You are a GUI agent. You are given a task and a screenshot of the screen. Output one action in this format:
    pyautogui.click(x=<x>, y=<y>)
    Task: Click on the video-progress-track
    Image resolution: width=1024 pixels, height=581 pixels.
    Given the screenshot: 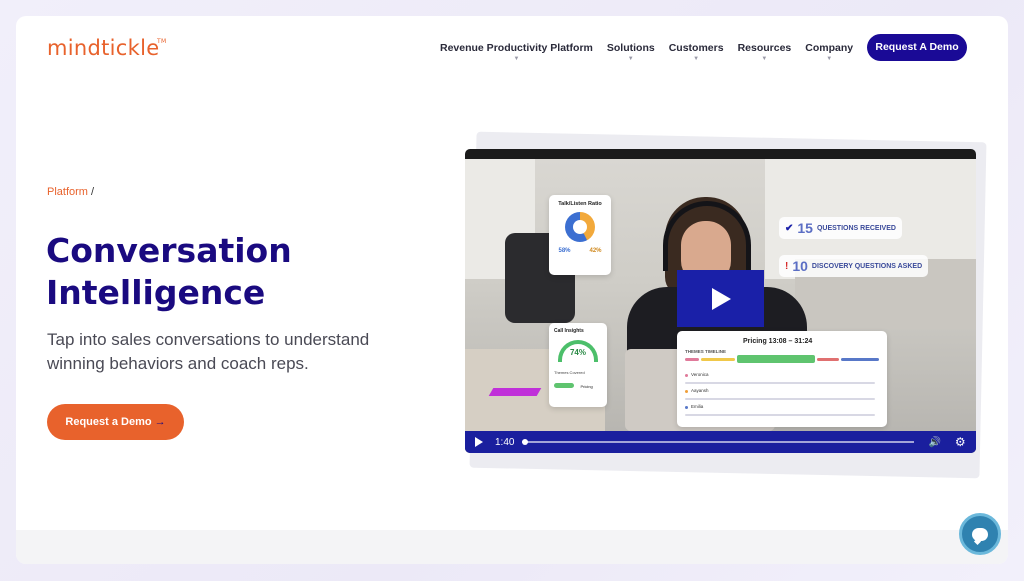 What is the action you would take?
    pyautogui.click(x=718, y=442)
    